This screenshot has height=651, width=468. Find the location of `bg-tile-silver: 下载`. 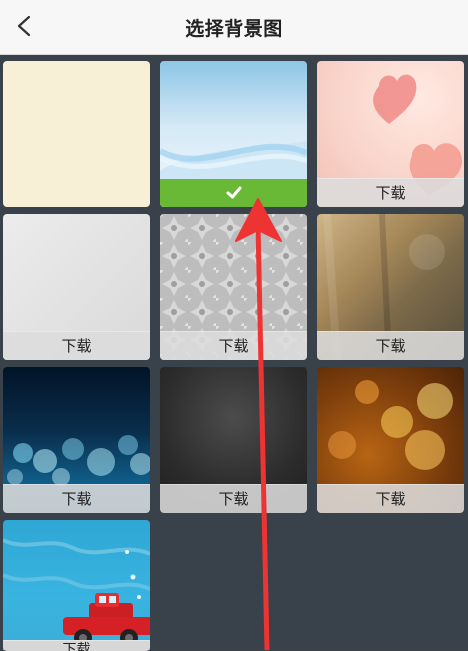

bg-tile-silver: 下载 is located at coordinates (76, 287).